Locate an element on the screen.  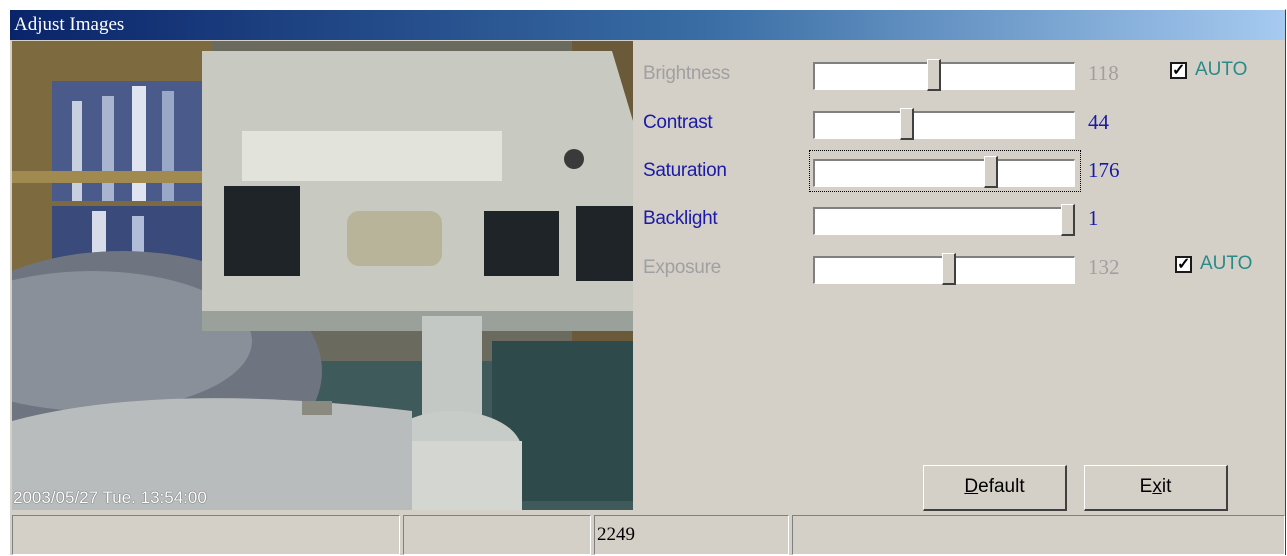
backlight-slider is located at coordinates (945, 219).